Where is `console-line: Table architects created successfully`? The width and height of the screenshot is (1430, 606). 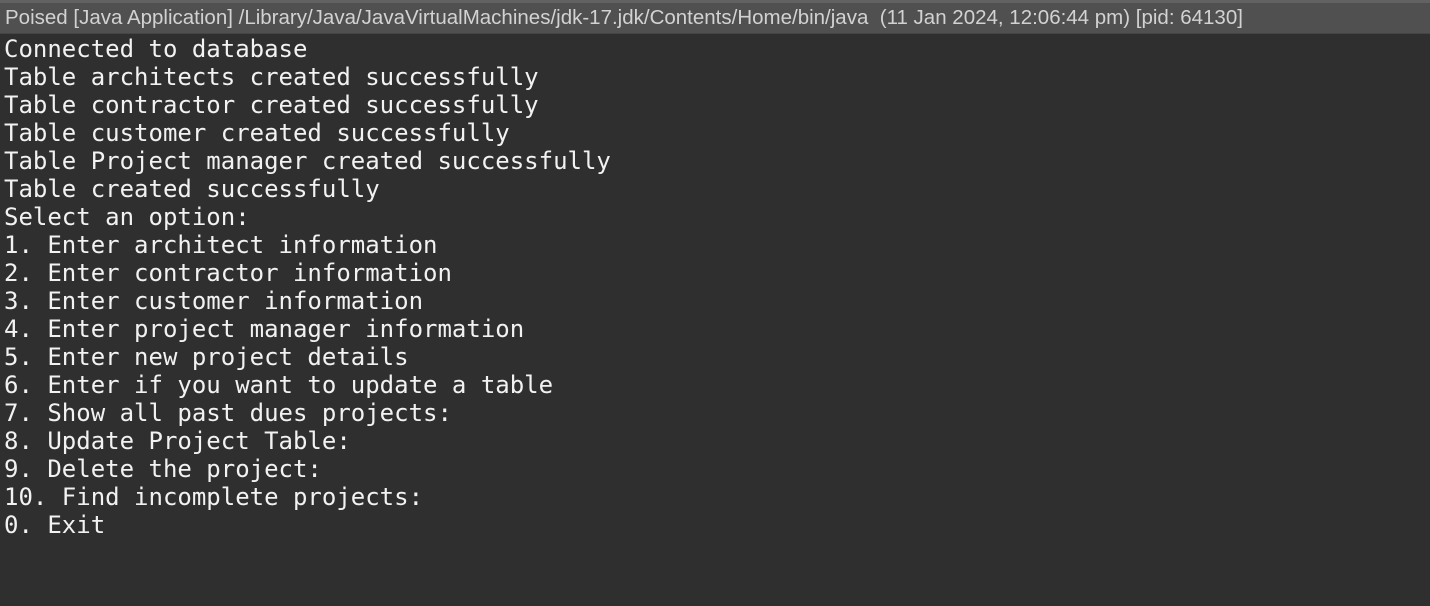 console-line: Table architects created successfully is located at coordinates (271, 77).